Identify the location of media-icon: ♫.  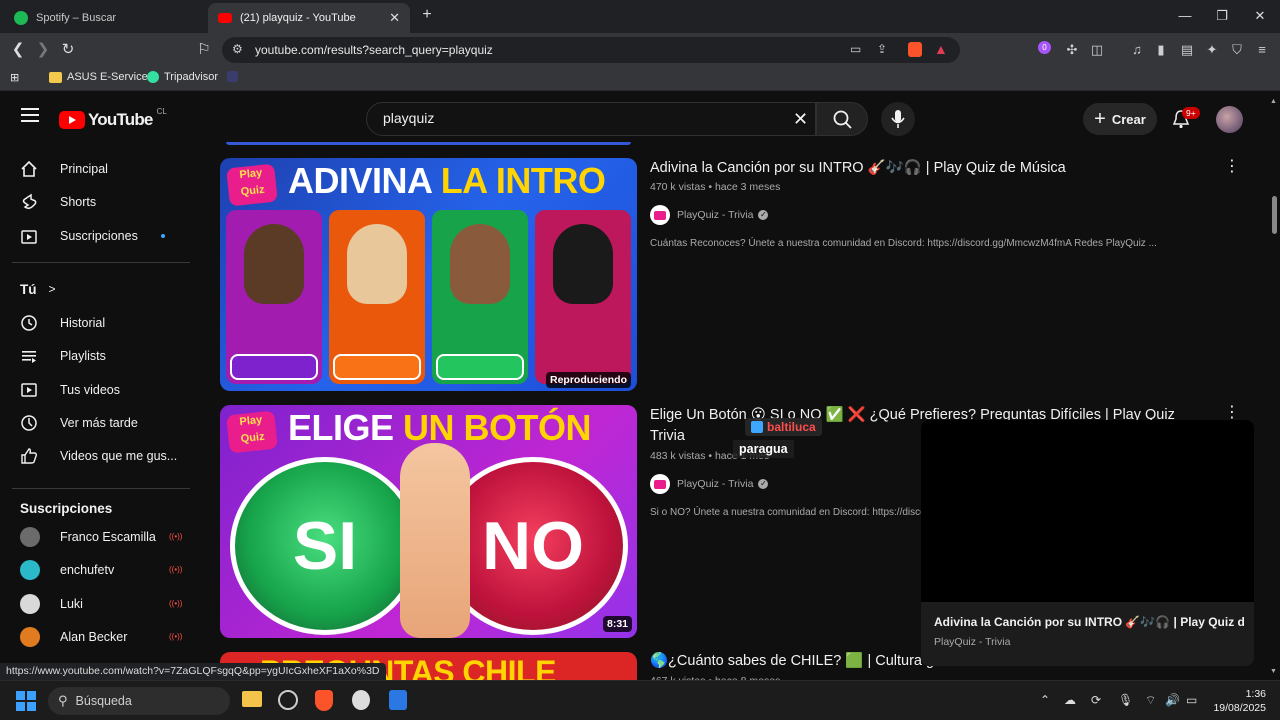
(1137, 50).